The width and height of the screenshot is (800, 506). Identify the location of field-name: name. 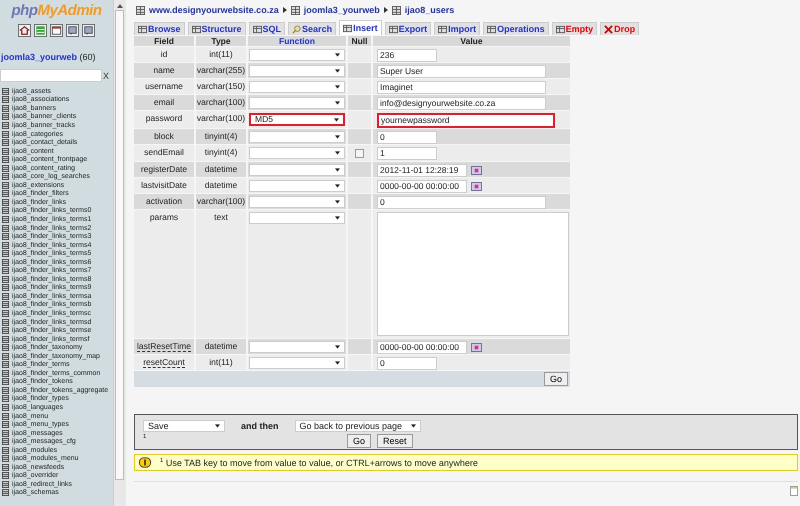
(164, 70).